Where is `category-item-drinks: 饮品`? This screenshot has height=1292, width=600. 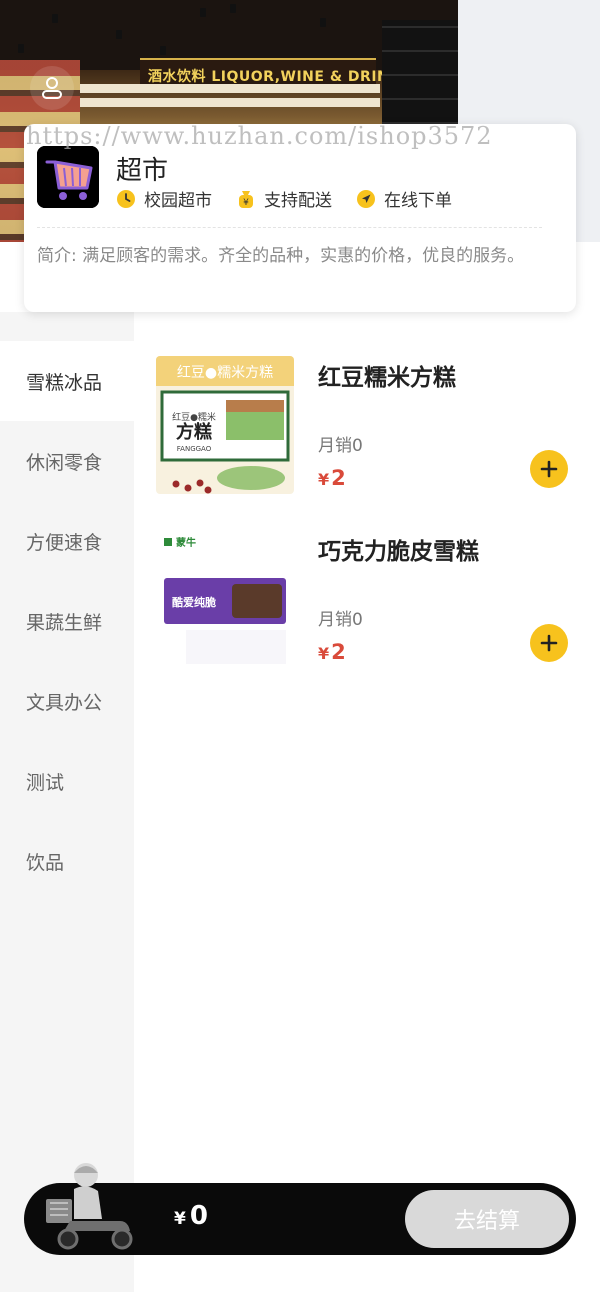
category-item-drinks: 饮品 is located at coordinates (67, 861).